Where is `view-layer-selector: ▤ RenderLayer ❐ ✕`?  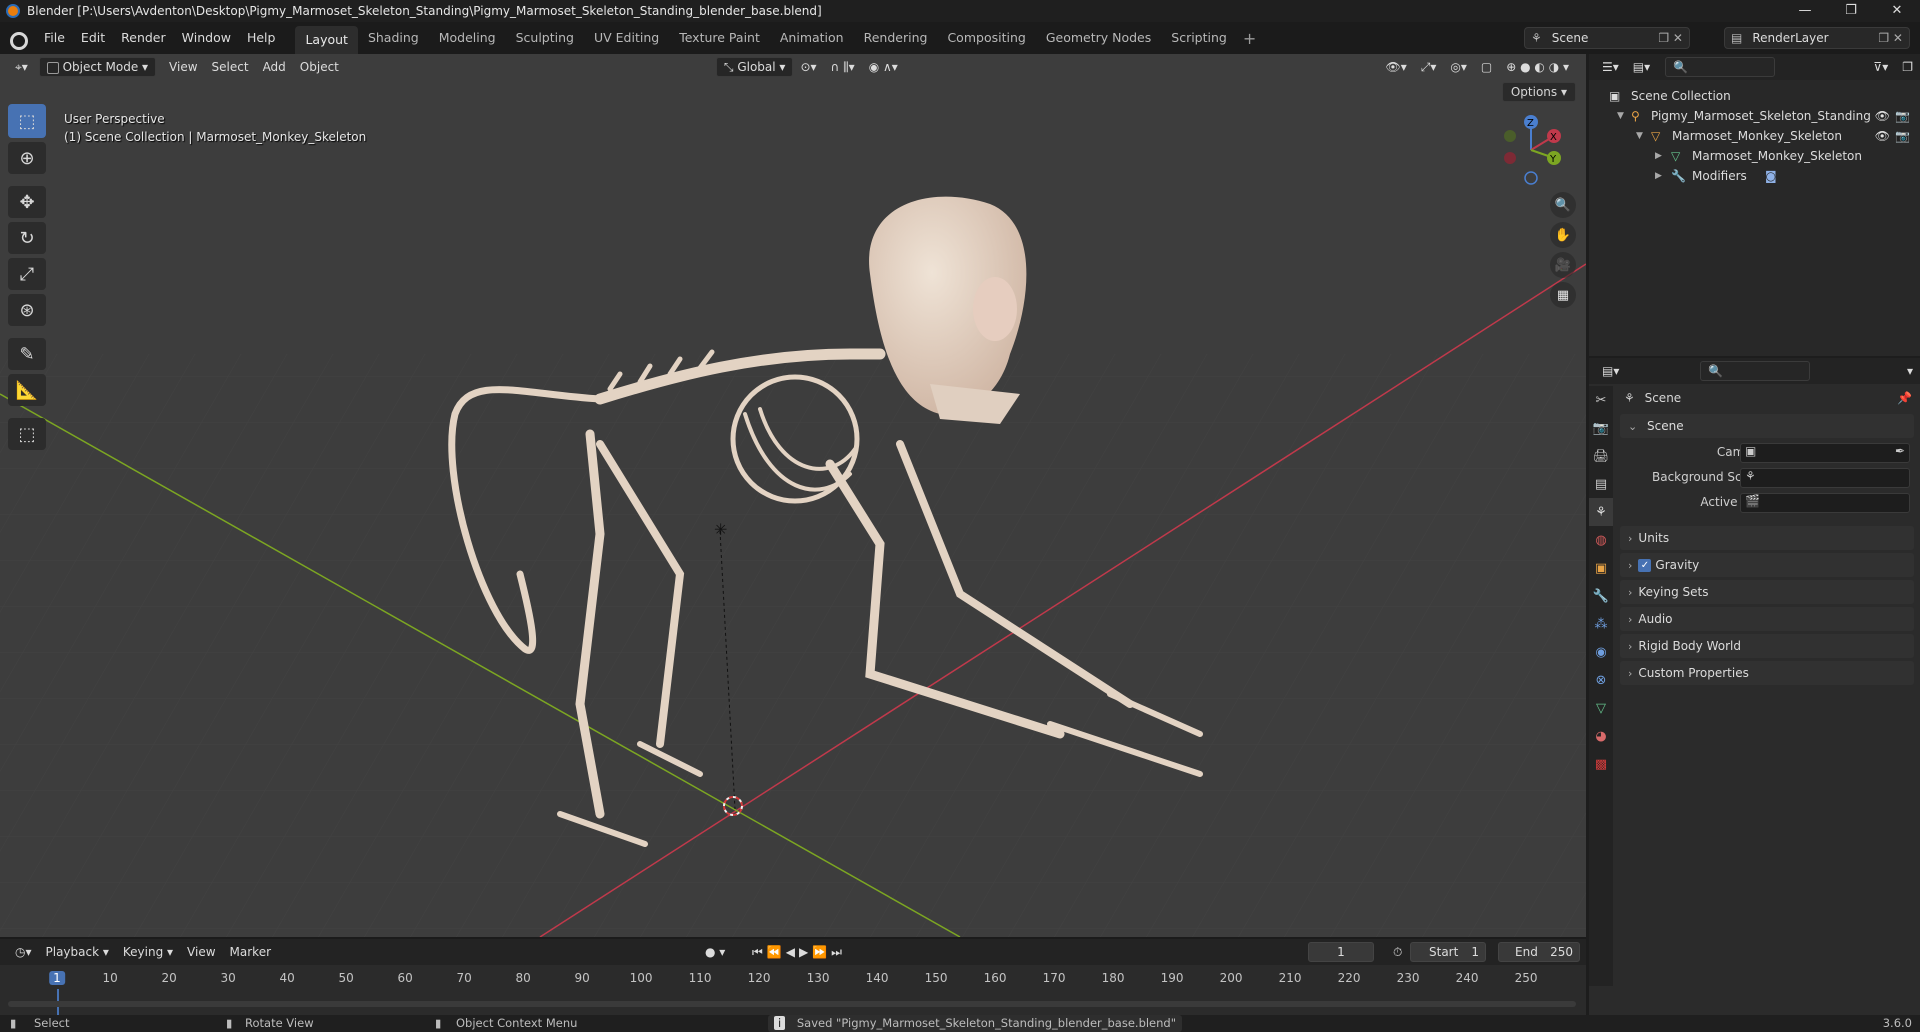 view-layer-selector: ▤ RenderLayer ❐ ✕ is located at coordinates (1817, 38).